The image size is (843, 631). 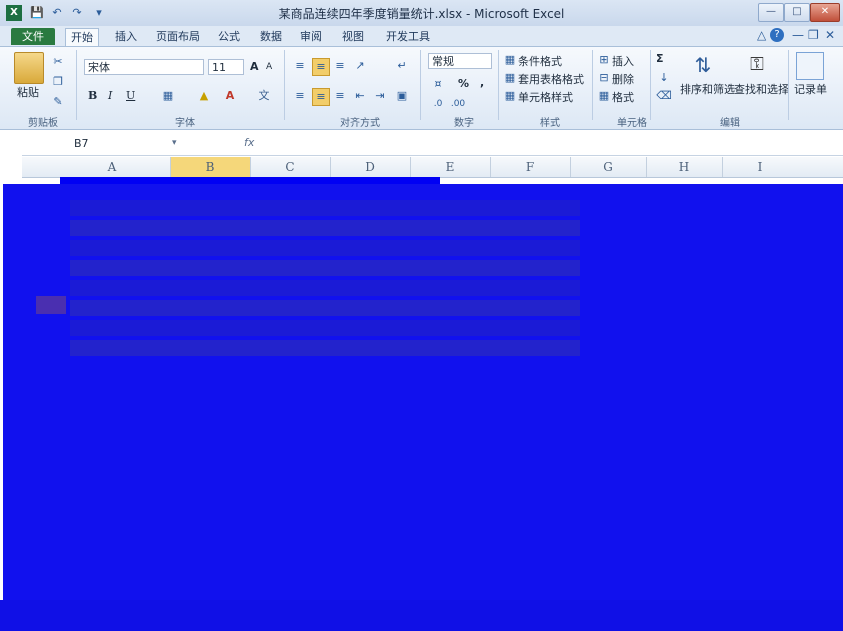 What do you see at coordinates (464, 123) in the screenshot?
I see `group-label-number: 数字` at bounding box center [464, 123].